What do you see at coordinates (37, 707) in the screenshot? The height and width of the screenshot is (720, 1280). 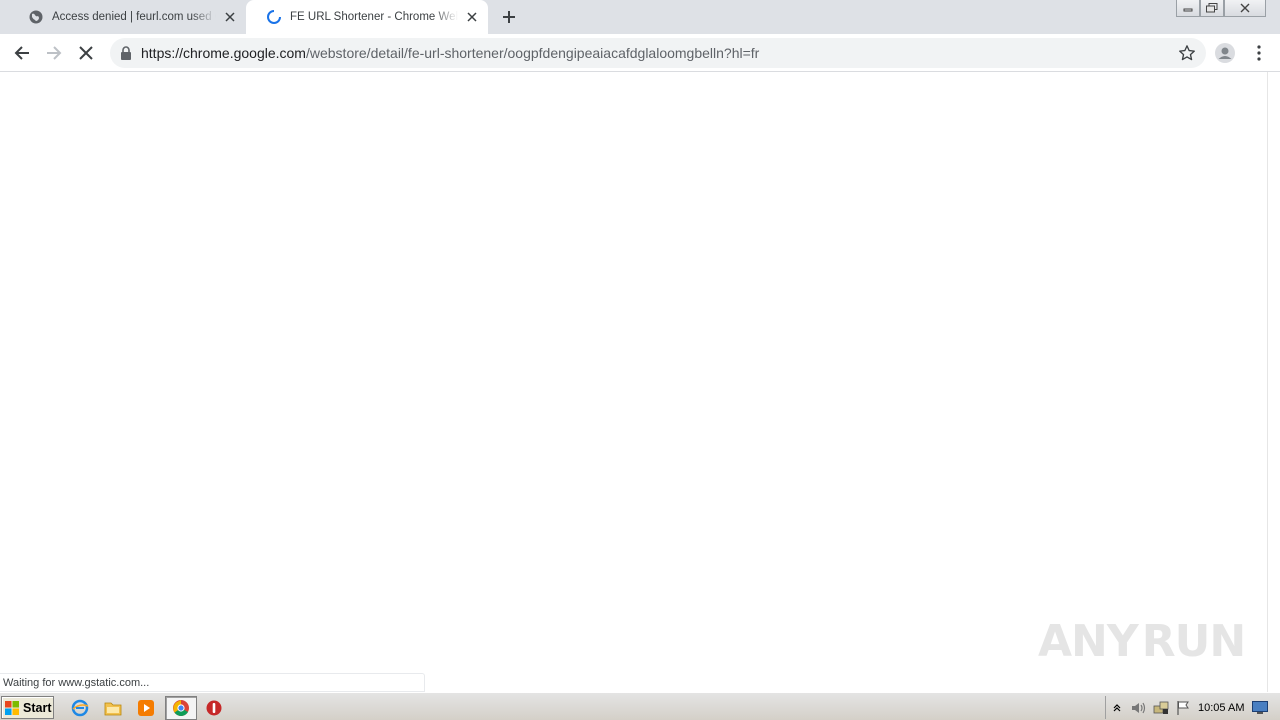 I see `start-label: Start` at bounding box center [37, 707].